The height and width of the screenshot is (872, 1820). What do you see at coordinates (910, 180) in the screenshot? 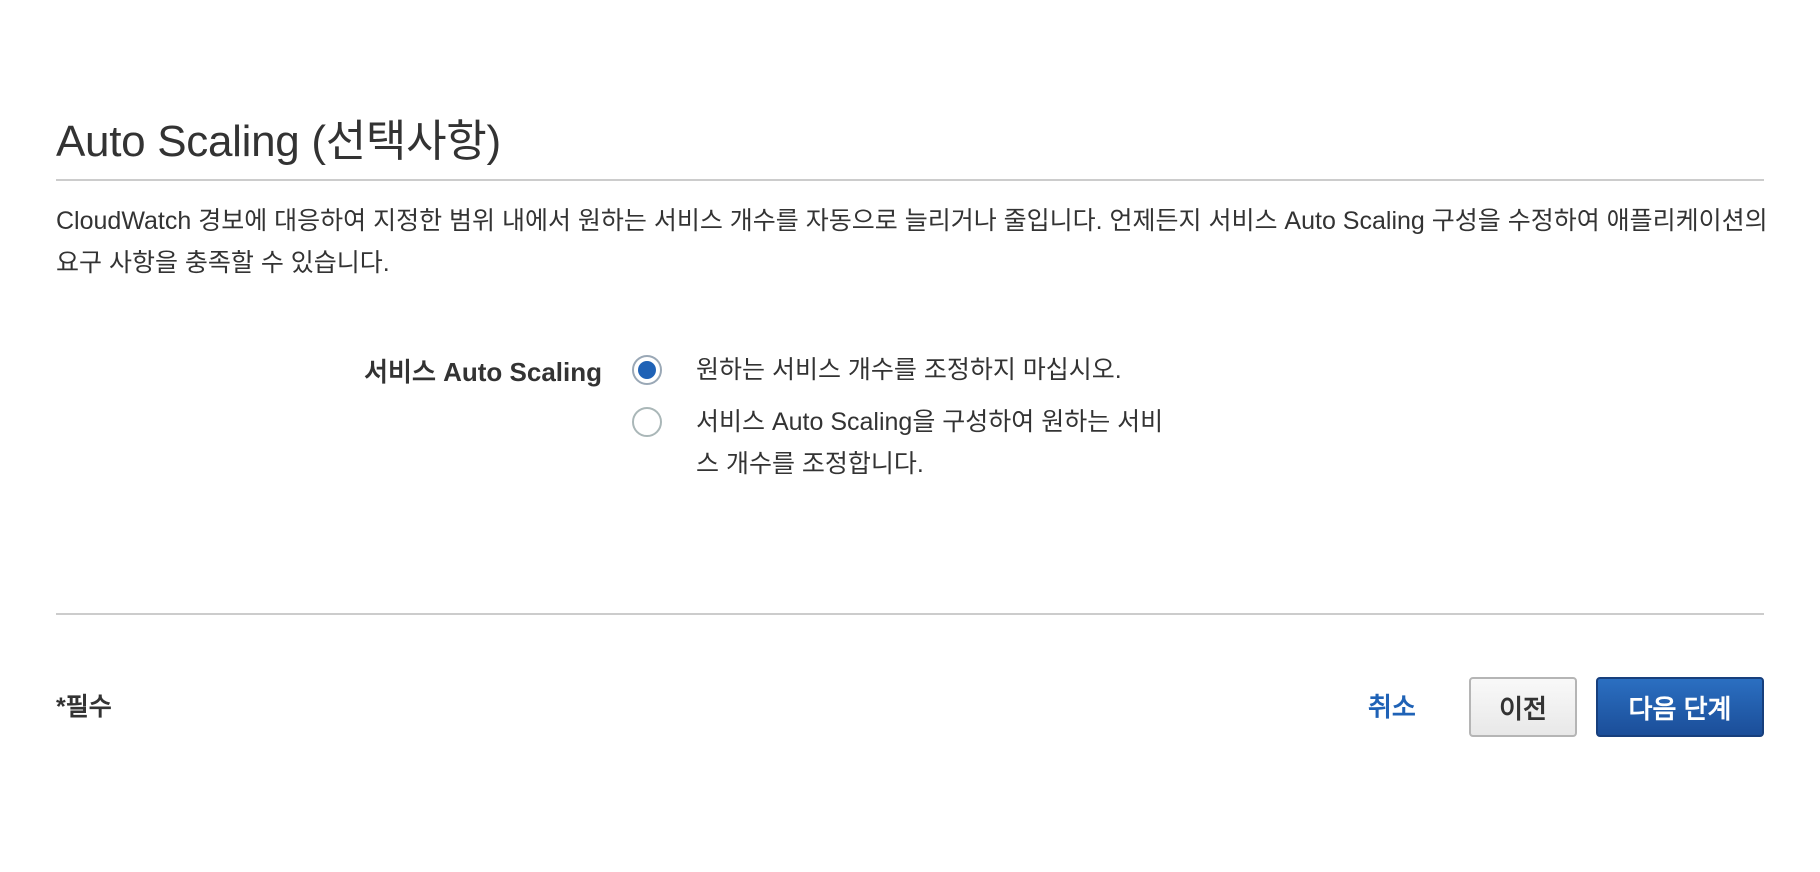
I see `title-divider` at bounding box center [910, 180].